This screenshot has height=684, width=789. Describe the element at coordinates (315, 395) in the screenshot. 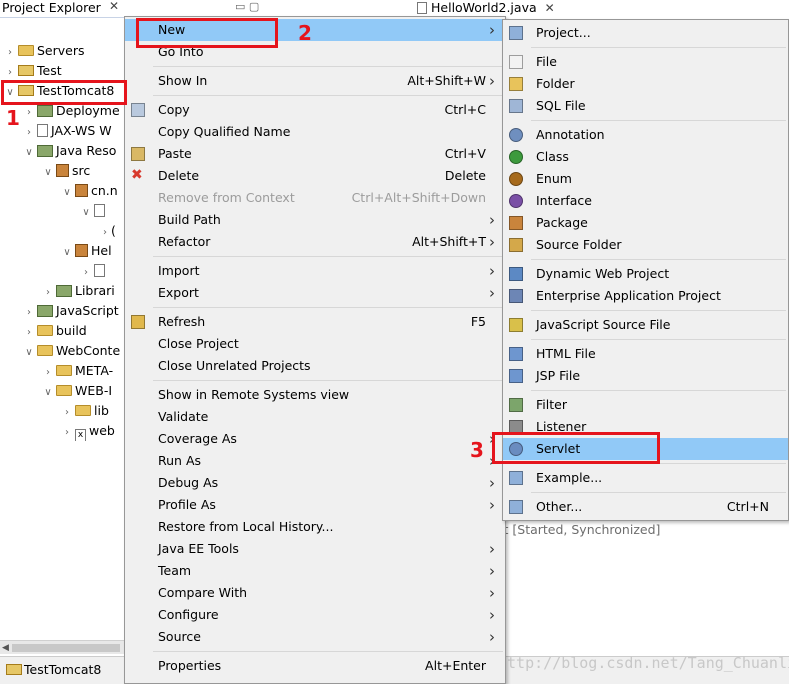

I see `menu-item-show-in-remote-systems-view: Show in Remote Systems view` at that location.